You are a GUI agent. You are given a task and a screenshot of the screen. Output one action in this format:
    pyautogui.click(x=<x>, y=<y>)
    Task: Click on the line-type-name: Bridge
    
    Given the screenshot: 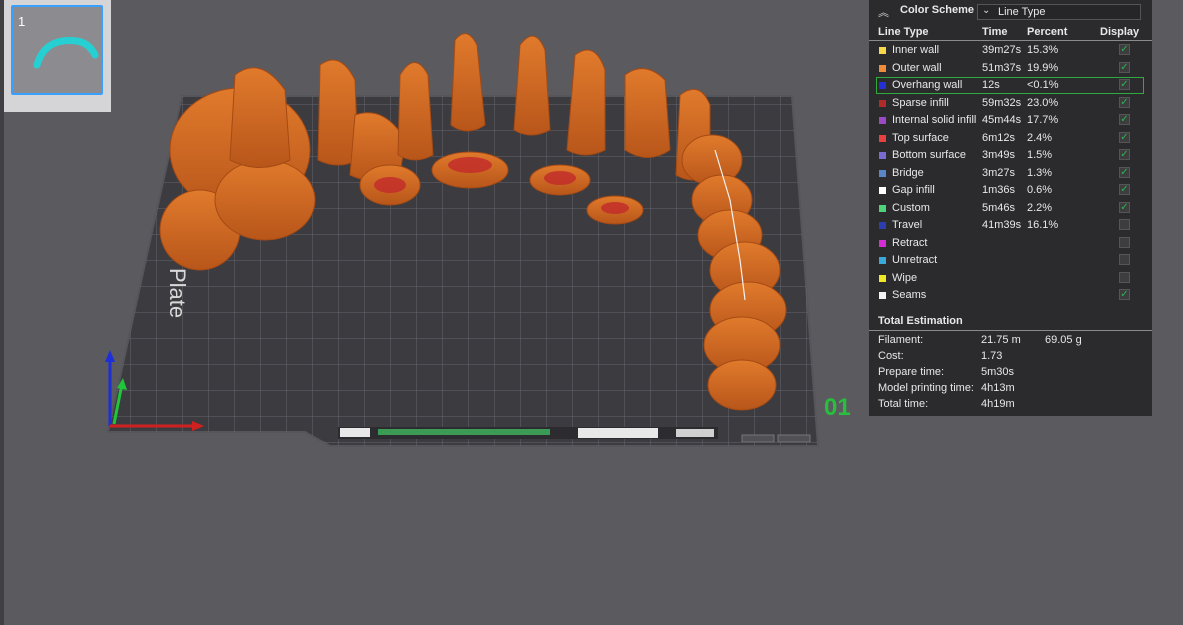 What is the action you would take?
    pyautogui.click(x=908, y=172)
    